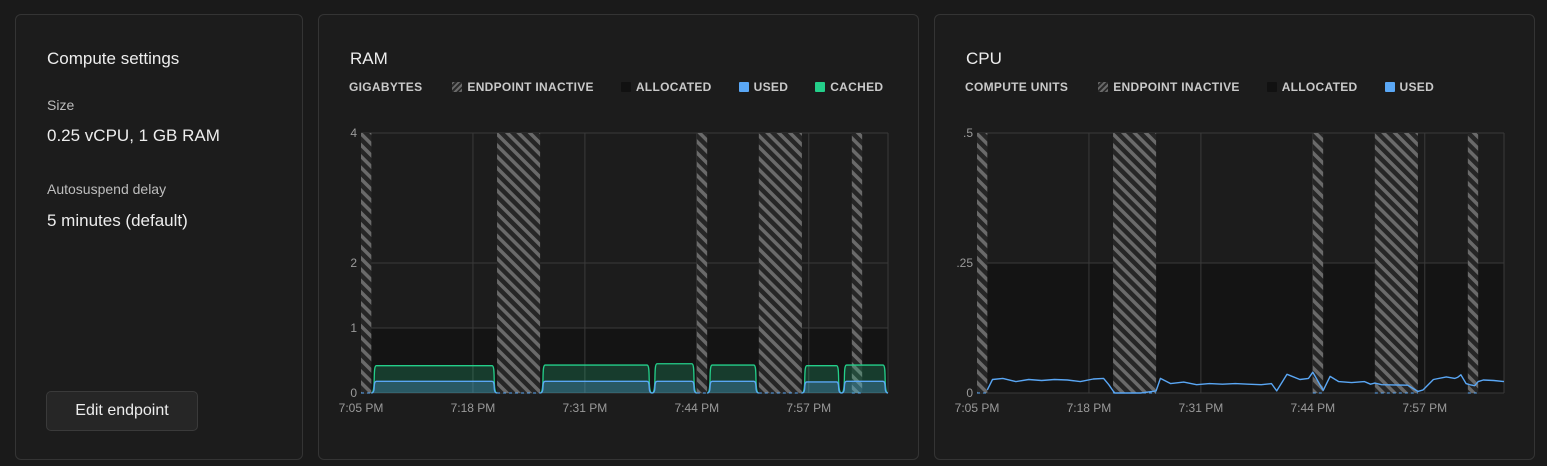  I want to click on ram-ytick-label: 0, so click(353, 393).